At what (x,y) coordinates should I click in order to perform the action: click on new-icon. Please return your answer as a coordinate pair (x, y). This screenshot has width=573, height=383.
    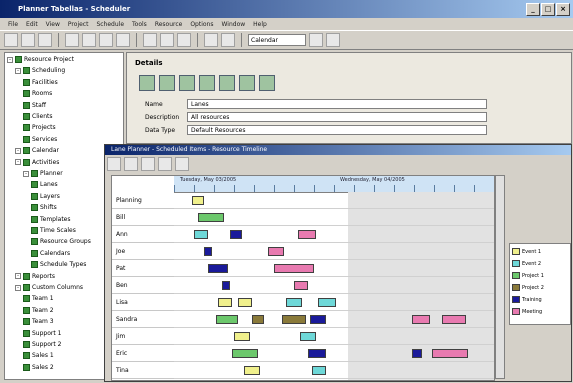
    Looking at the image, I should click on (11, 40).